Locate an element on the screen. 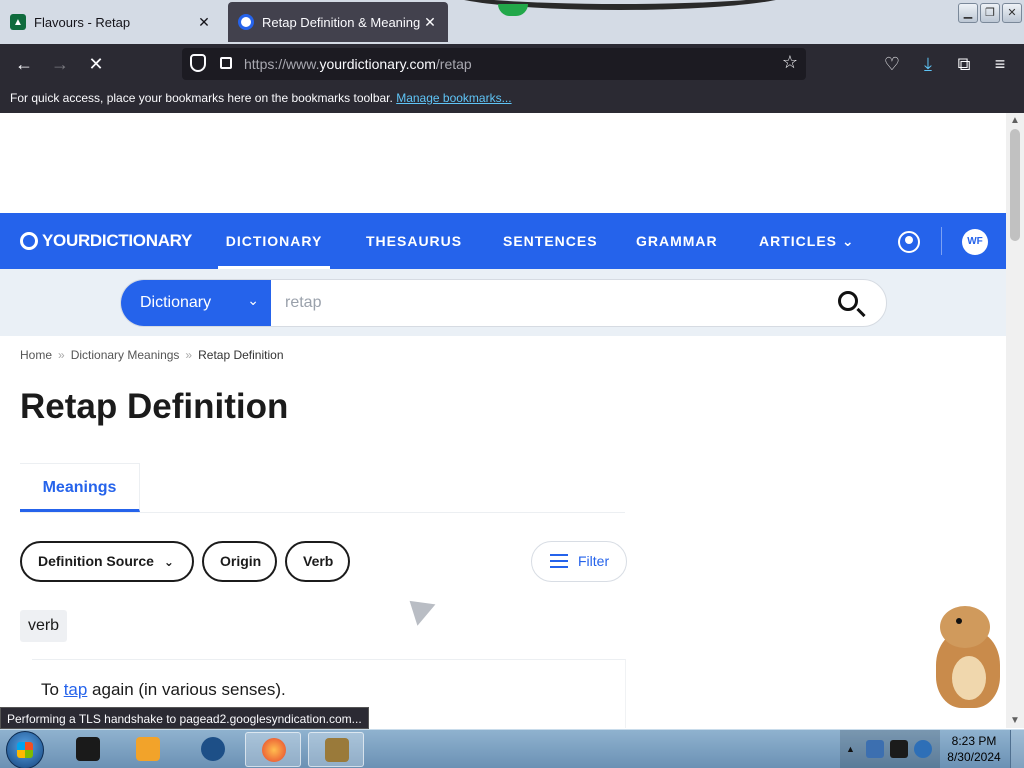 The image size is (1024, 768). breadcrumb-dictionary-meanings: Dictionary Meanings is located at coordinates (125, 355).